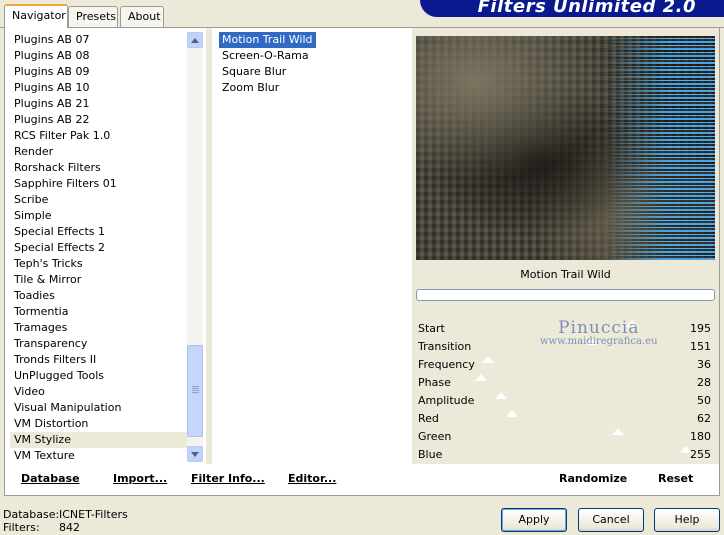 The height and width of the screenshot is (535, 724). I want to click on category-item: Tormentia, so click(99, 312).